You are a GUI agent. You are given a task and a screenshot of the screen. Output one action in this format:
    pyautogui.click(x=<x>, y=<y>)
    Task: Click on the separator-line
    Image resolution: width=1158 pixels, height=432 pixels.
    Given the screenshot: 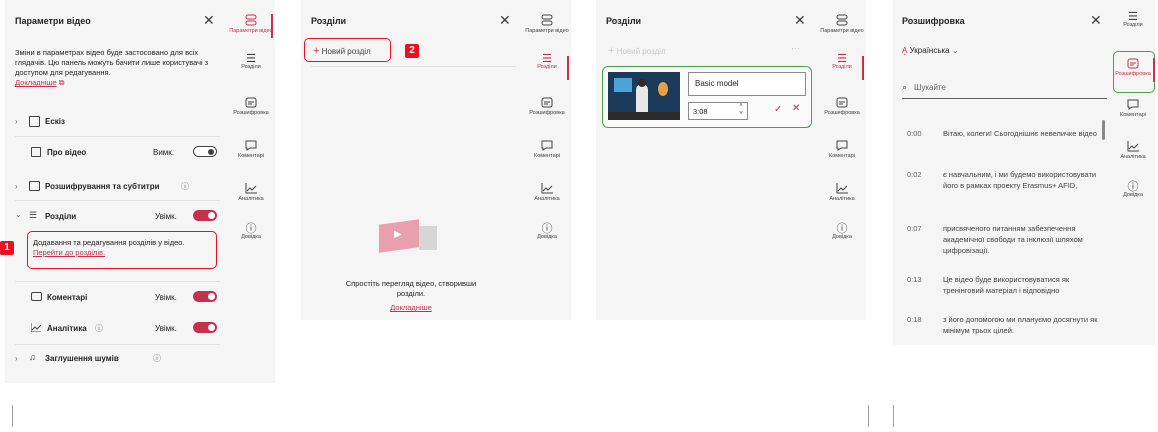 What is the action you would take?
    pyautogui.click(x=868, y=416)
    